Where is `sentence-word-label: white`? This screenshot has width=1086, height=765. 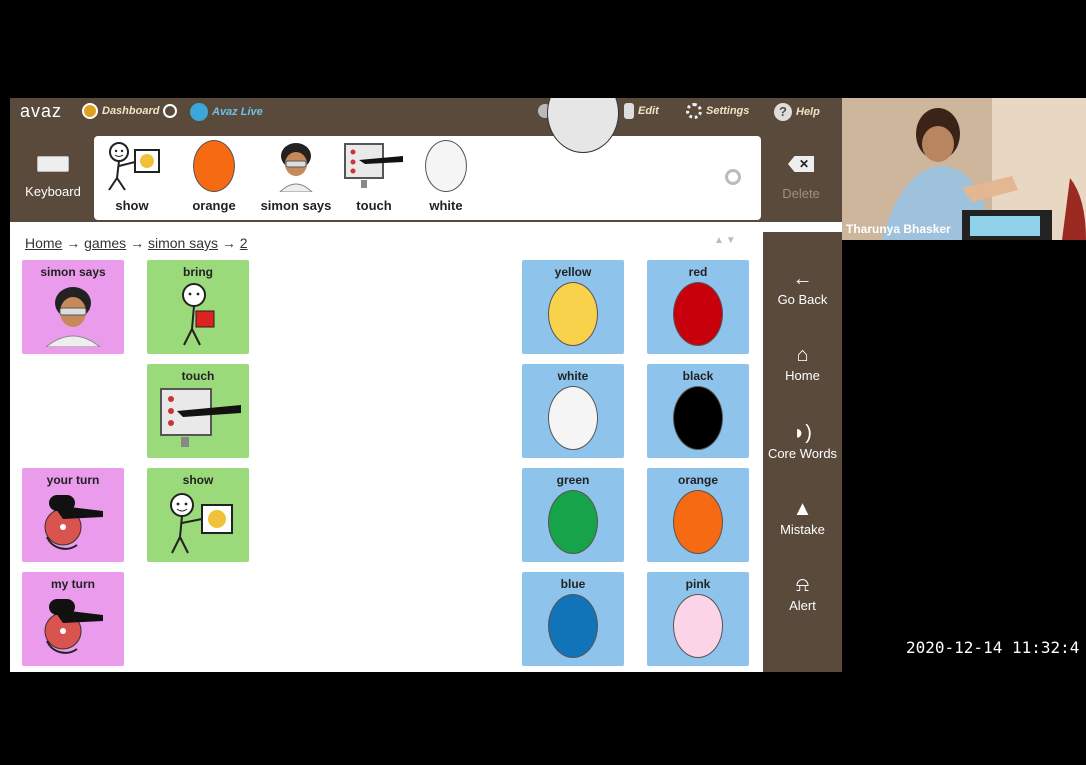
sentence-word-label: white is located at coordinates (446, 205).